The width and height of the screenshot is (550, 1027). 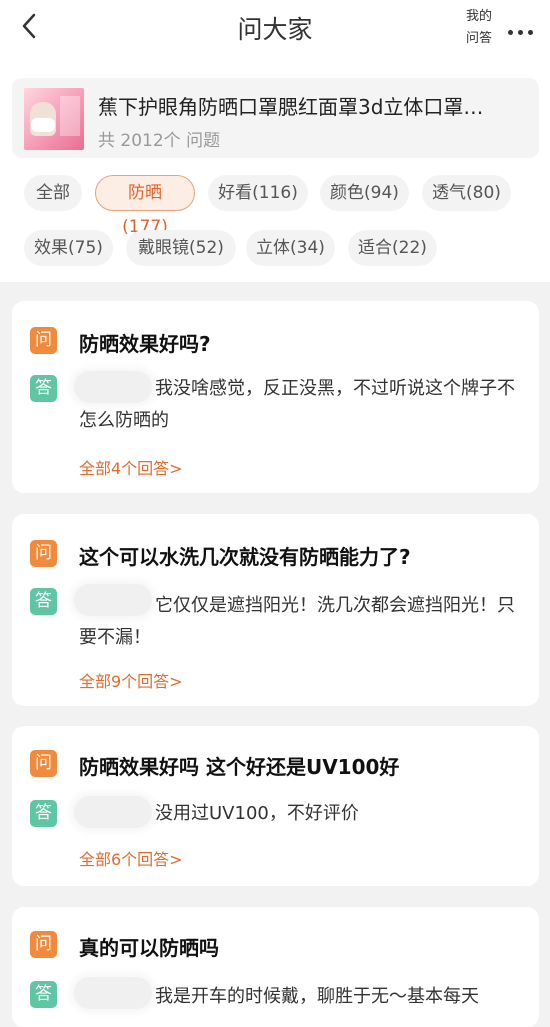 What do you see at coordinates (68, 248) in the screenshot?
I see `filter-chip: 效果(75)` at bounding box center [68, 248].